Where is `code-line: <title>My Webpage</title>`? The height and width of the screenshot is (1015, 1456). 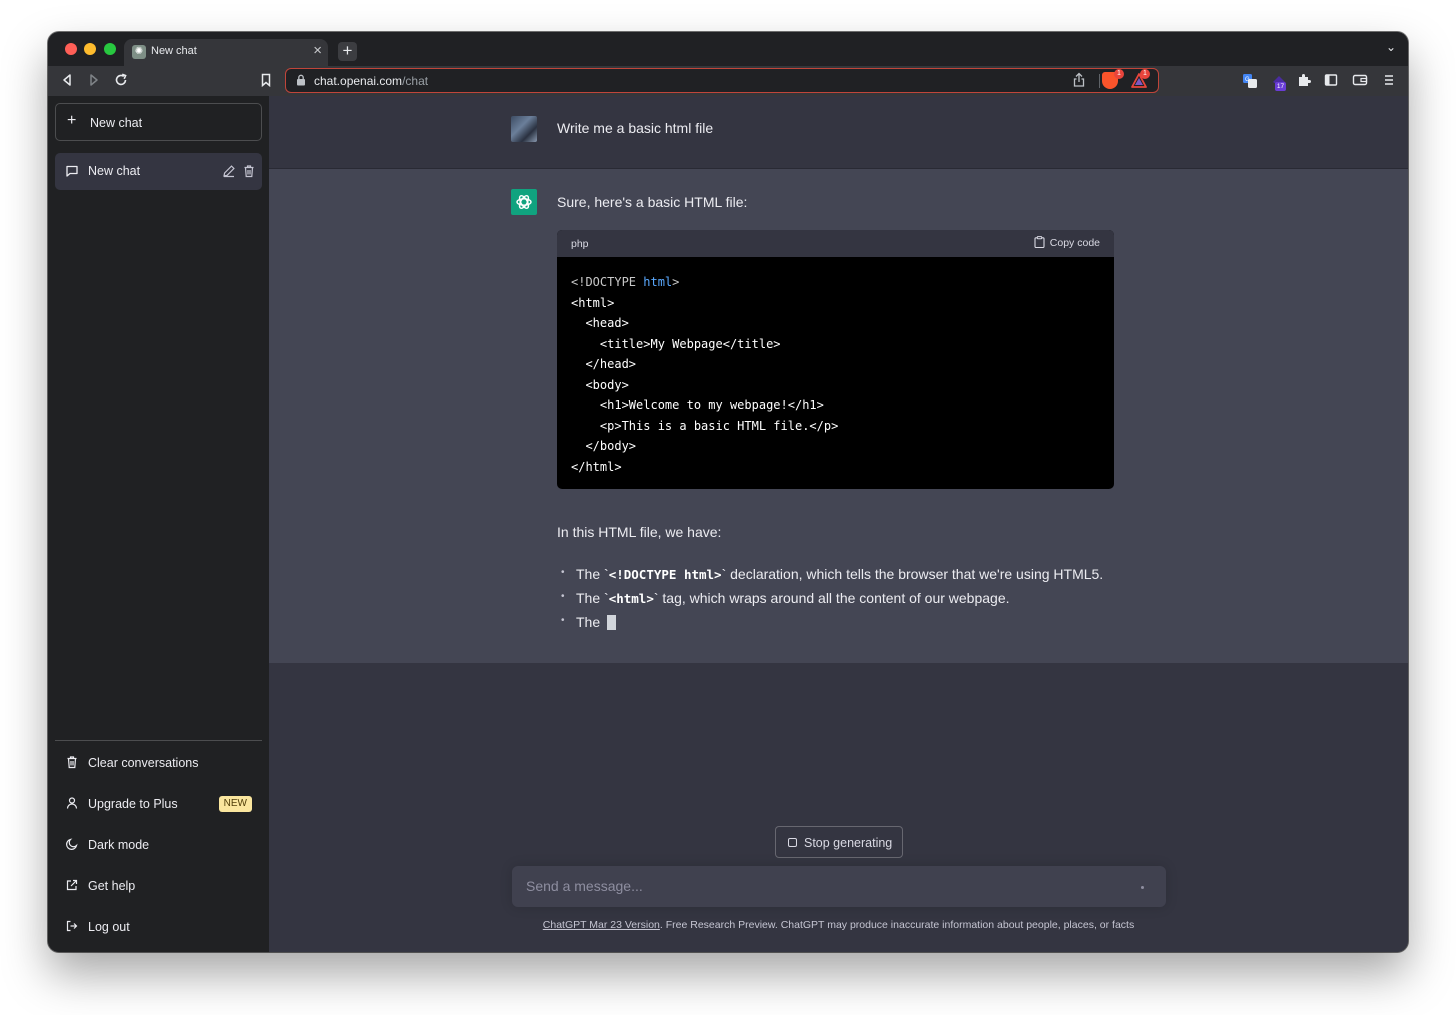
code-line: <title>My Webpage</title> is located at coordinates (676, 343).